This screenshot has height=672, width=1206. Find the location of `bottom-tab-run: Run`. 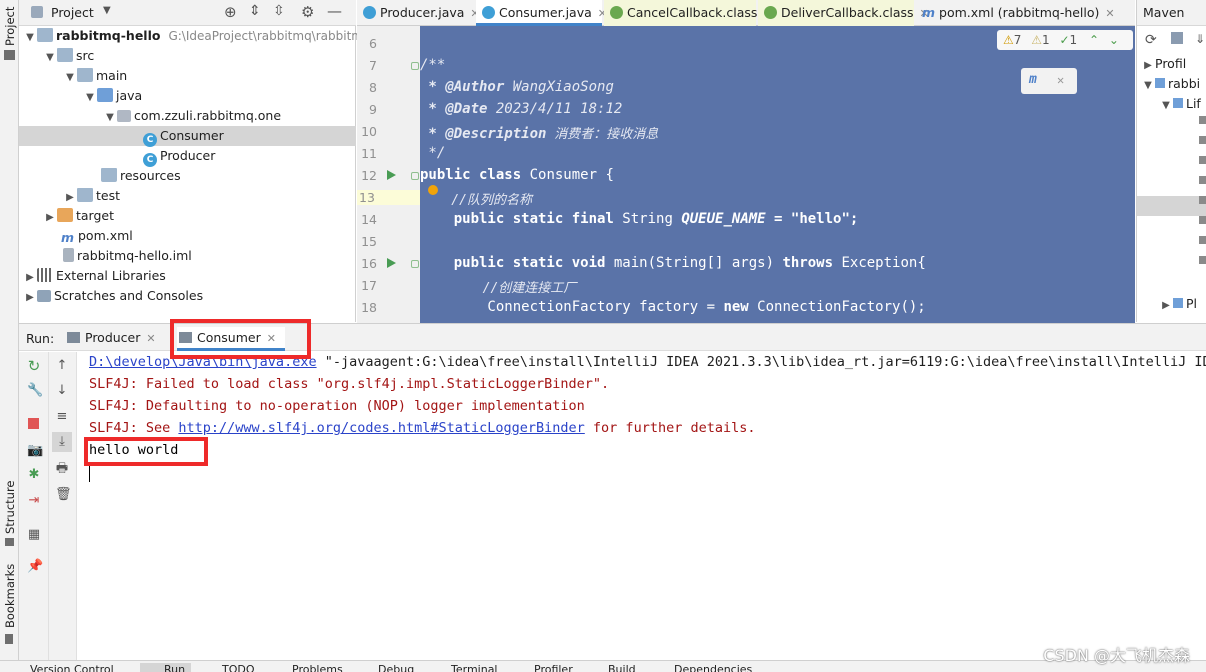

bottom-tab-run: Run is located at coordinates (166, 667).